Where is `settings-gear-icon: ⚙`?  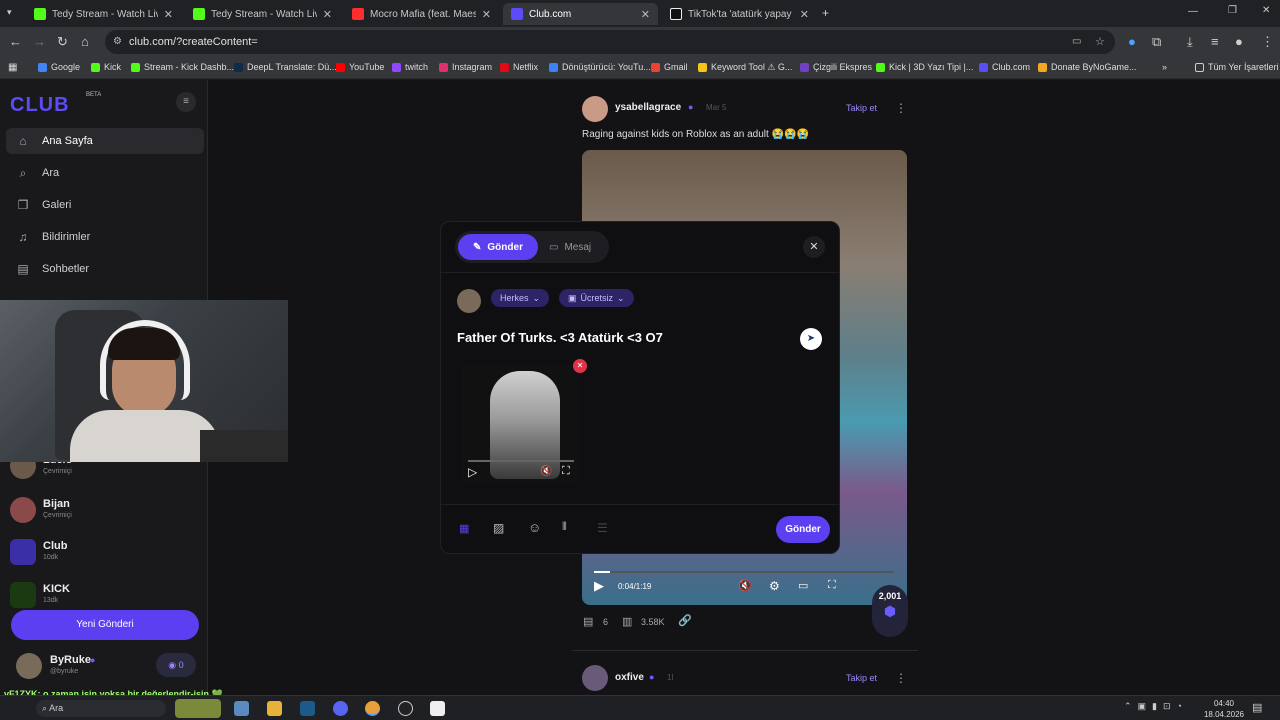 settings-gear-icon: ⚙ is located at coordinates (774, 586).